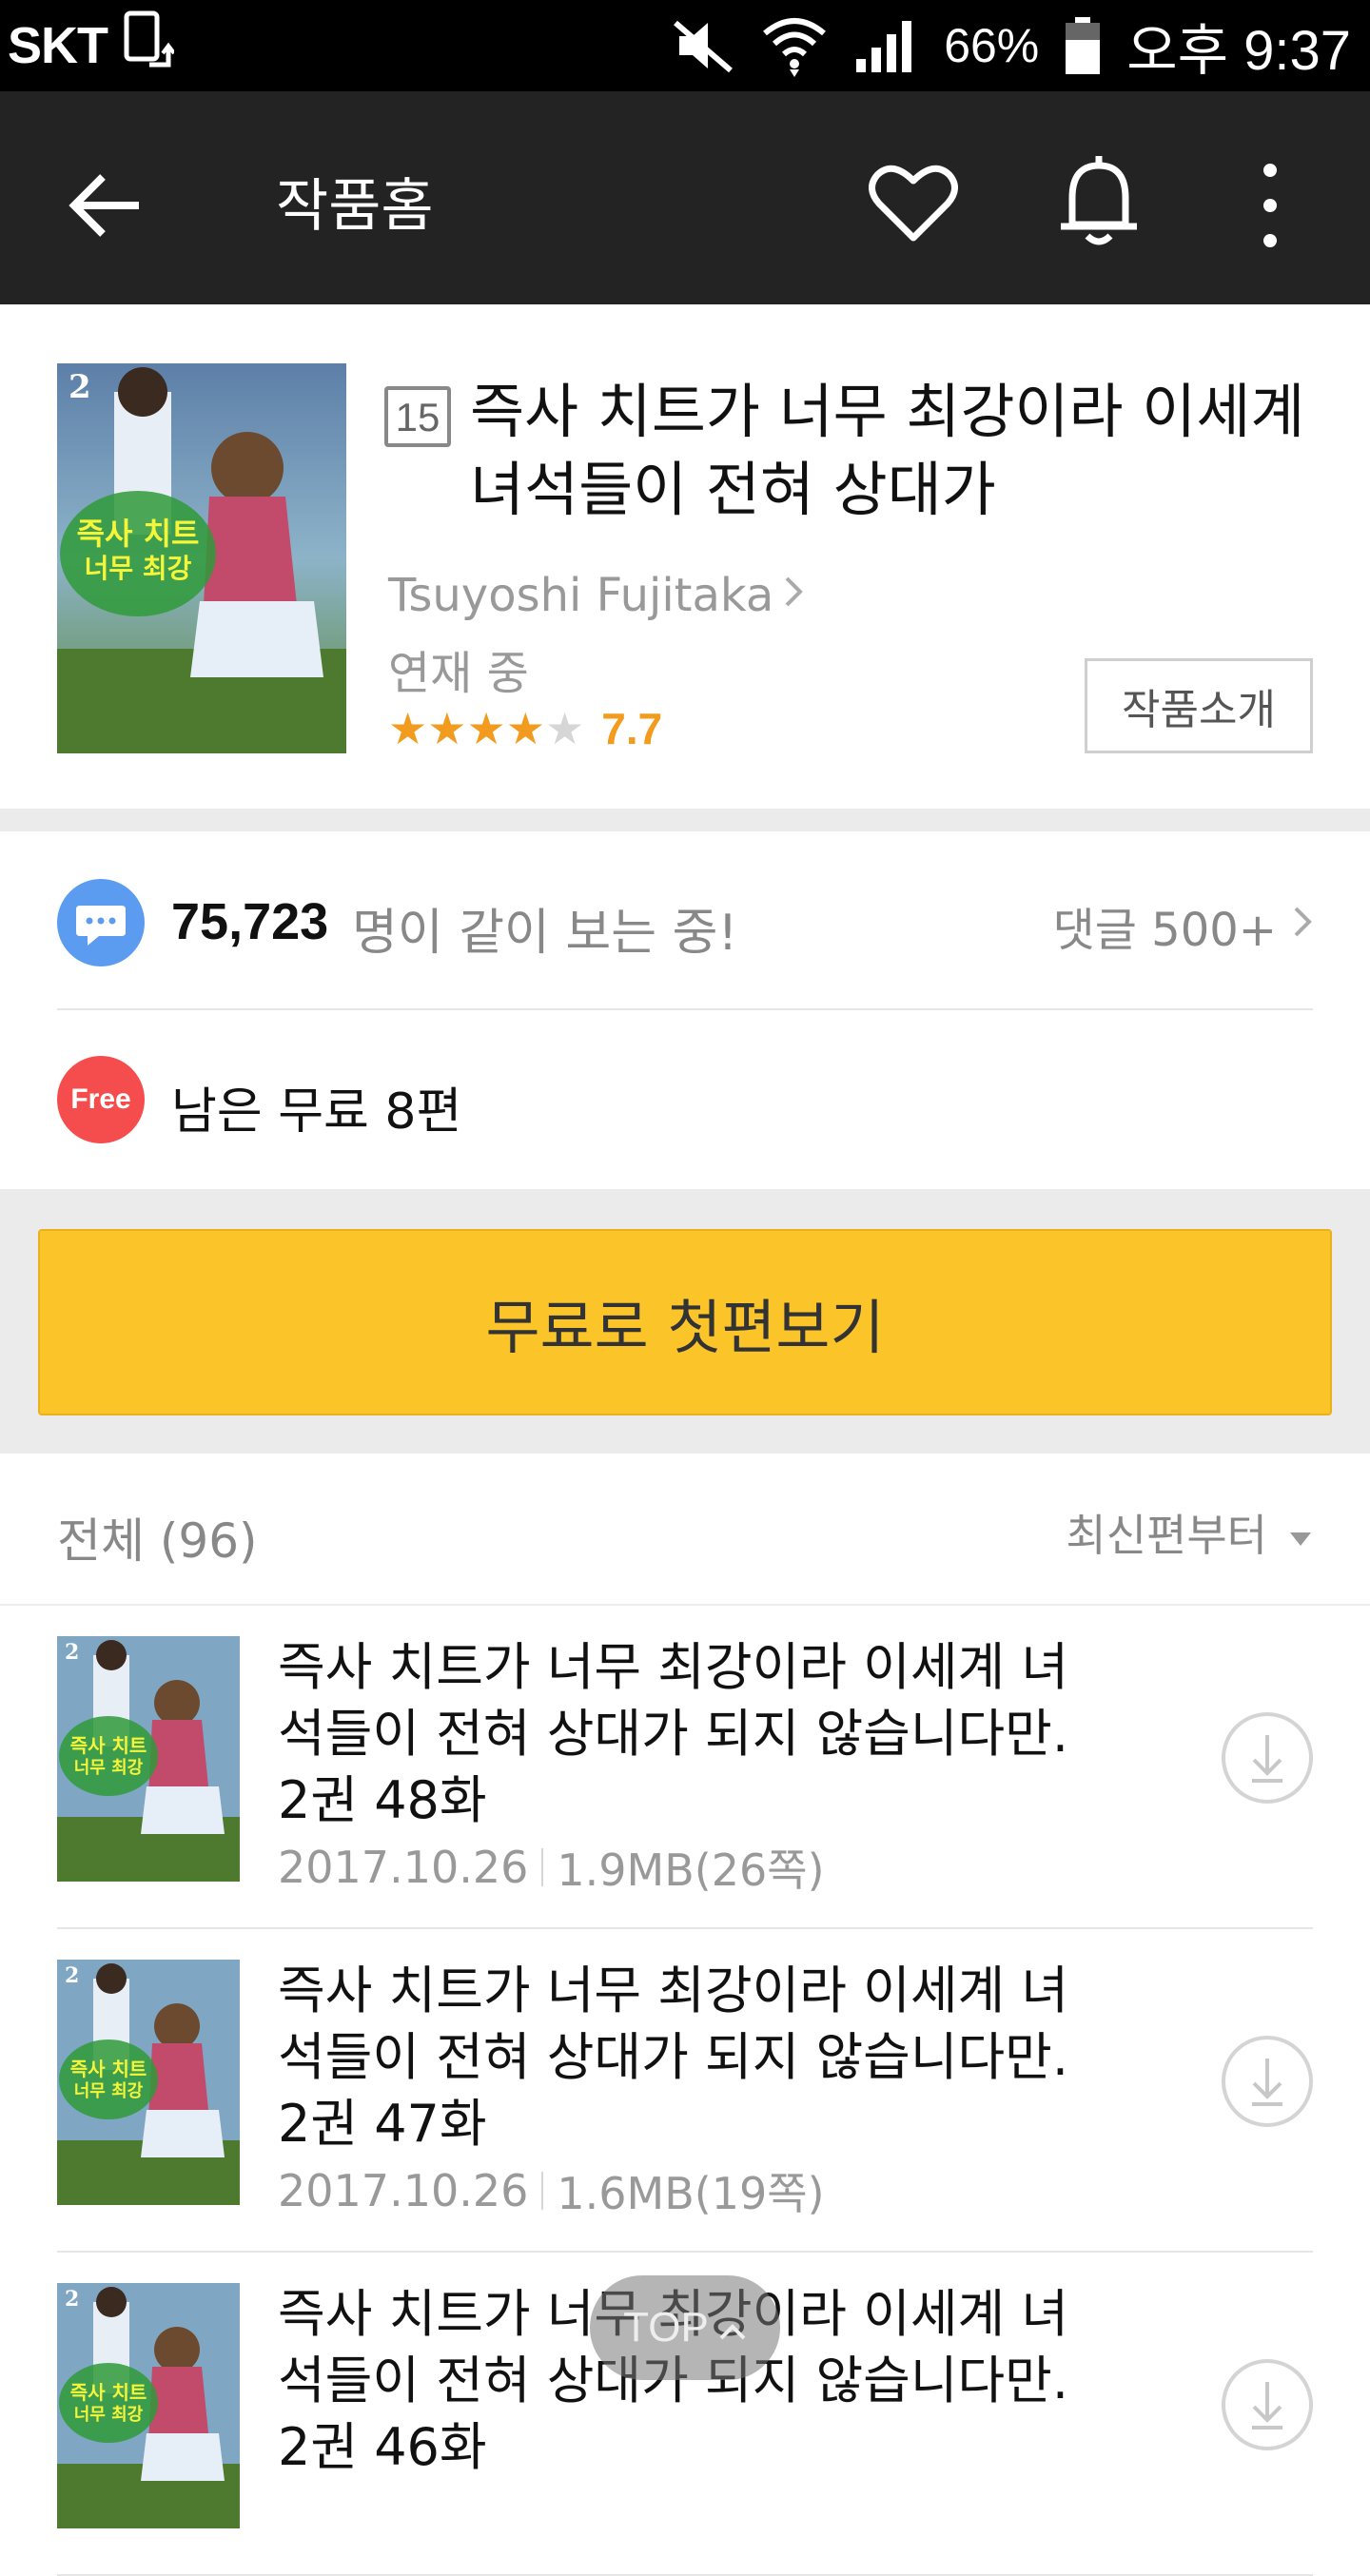 This screenshot has width=1370, height=2576. I want to click on clock: 오후 9:37, so click(1238, 51).